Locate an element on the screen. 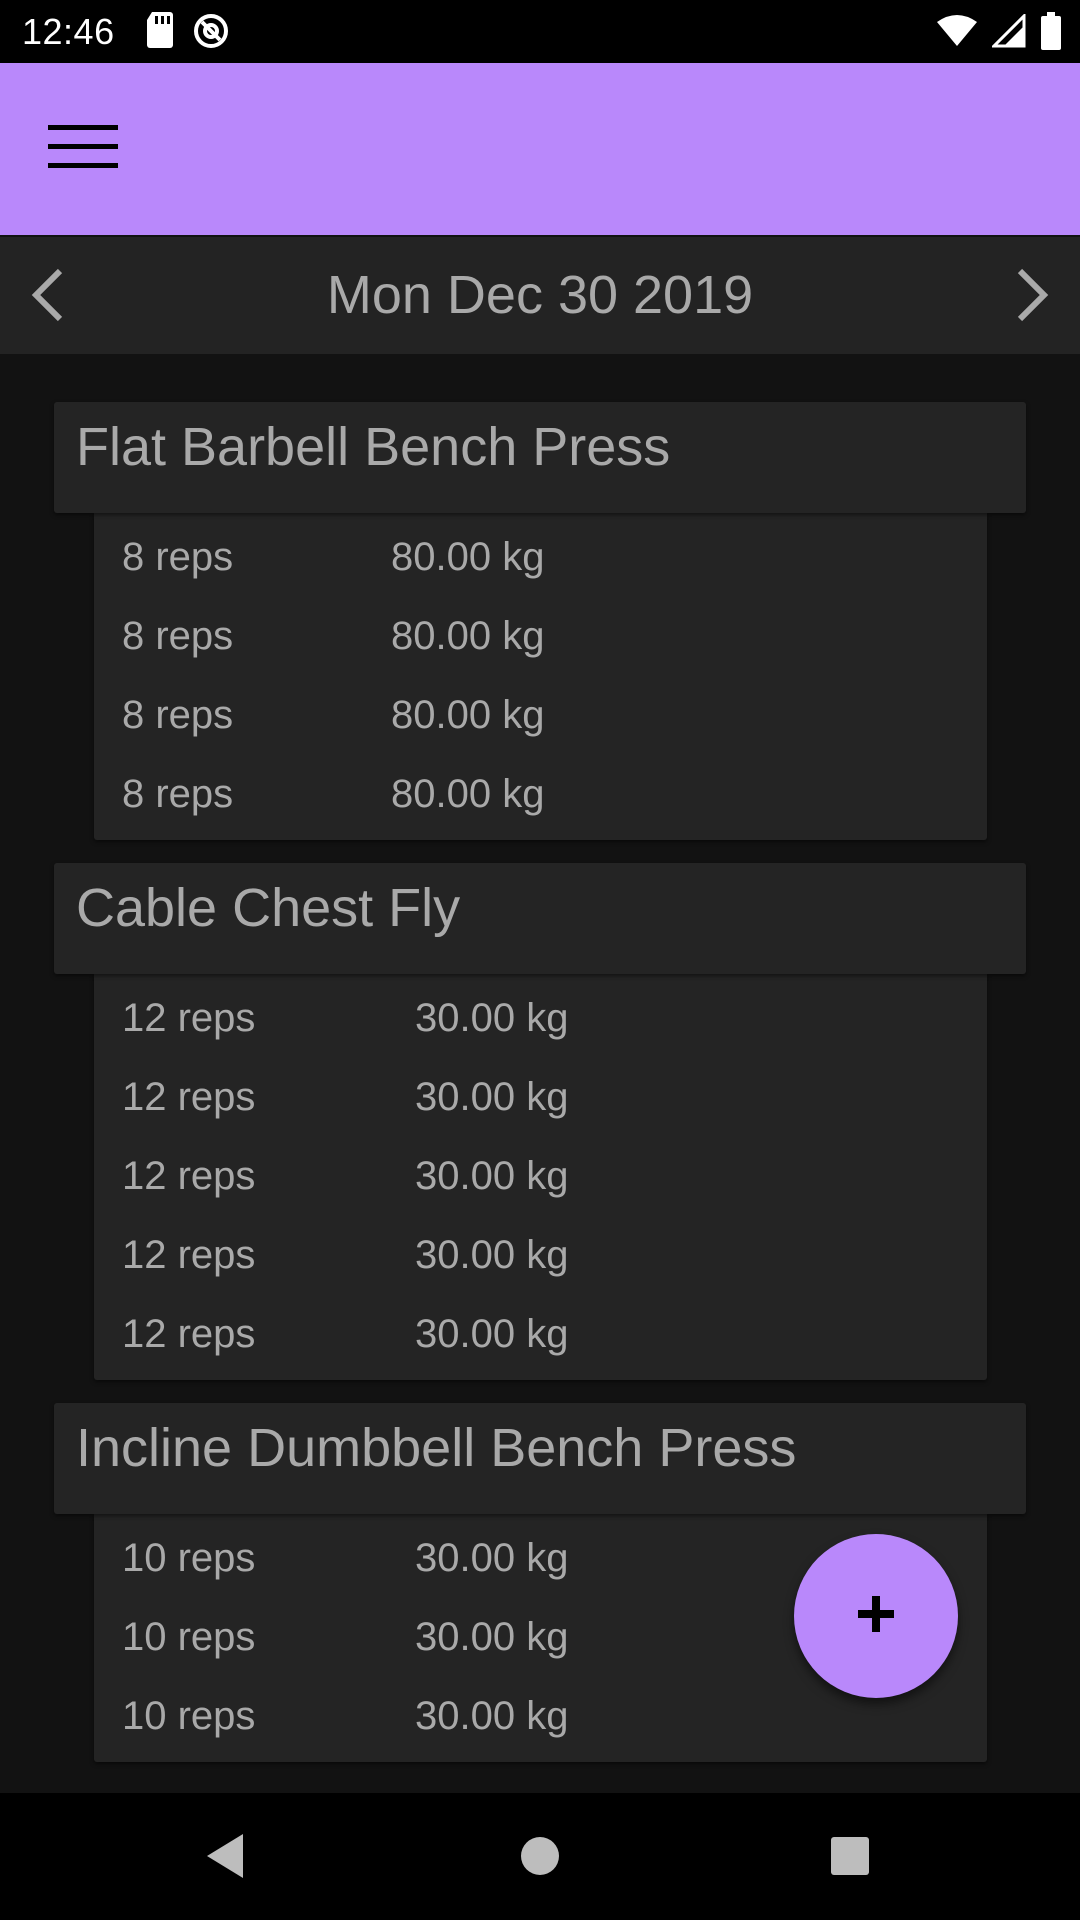  exercise-name: Incline Dumbbell Bench Press is located at coordinates (436, 1448).